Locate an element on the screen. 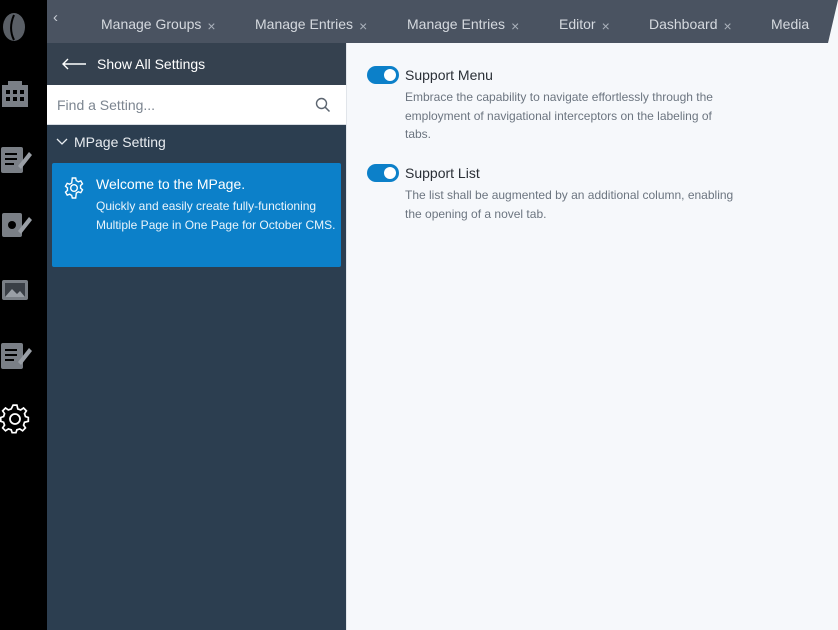  tab-manage-groups: Manage Groups × is located at coordinates (158, 24).